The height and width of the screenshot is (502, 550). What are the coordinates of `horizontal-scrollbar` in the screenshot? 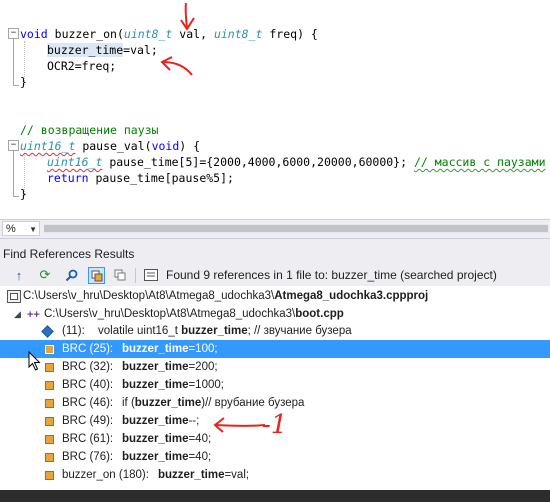 It's located at (296, 228).